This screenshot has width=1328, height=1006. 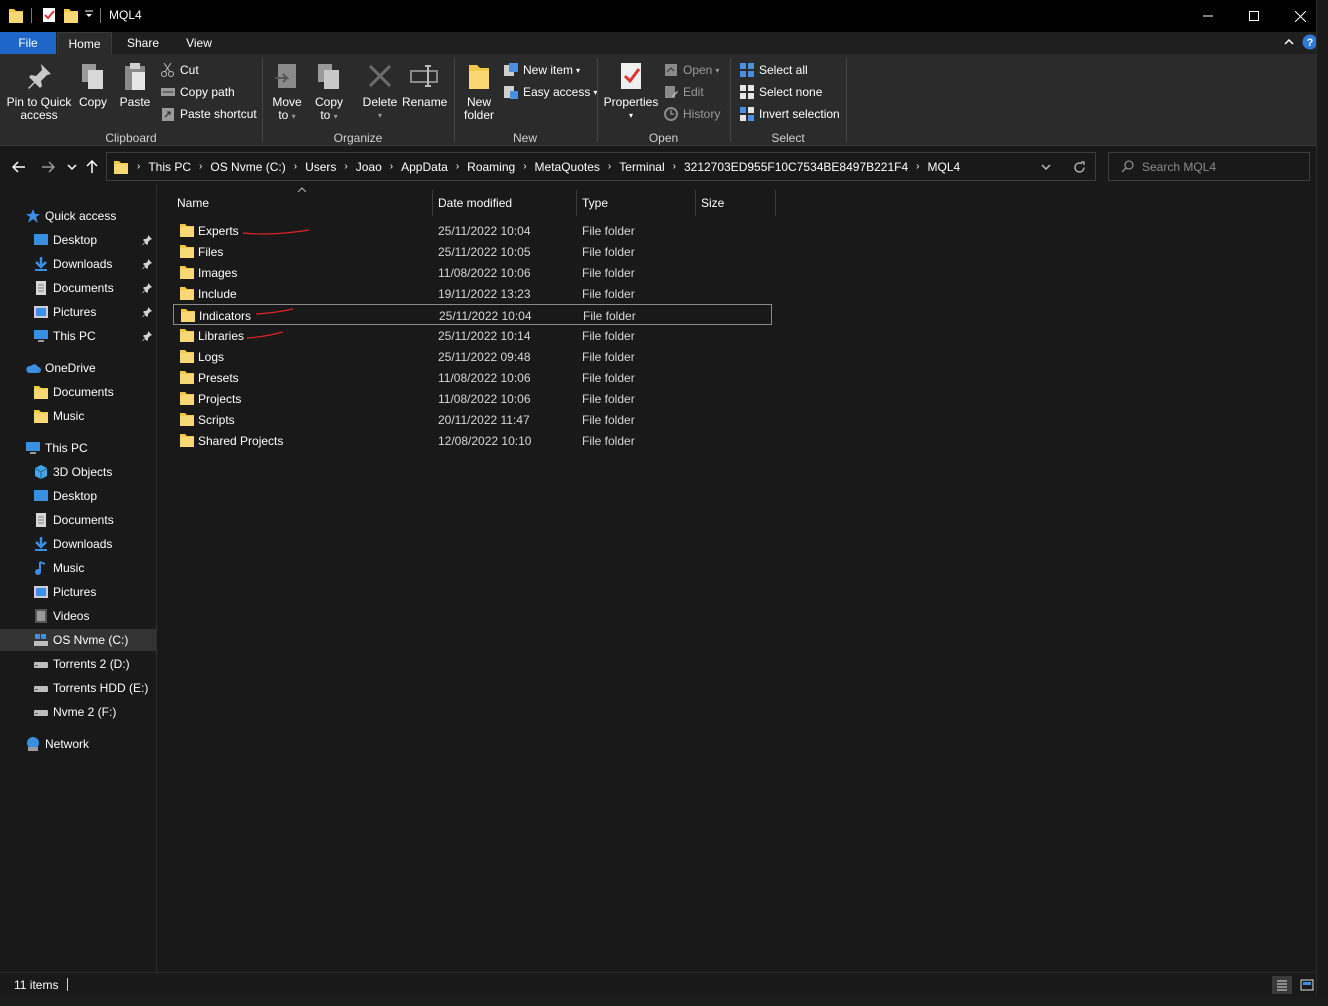 What do you see at coordinates (89, 15) in the screenshot?
I see `customize-dropdown-icon` at bounding box center [89, 15].